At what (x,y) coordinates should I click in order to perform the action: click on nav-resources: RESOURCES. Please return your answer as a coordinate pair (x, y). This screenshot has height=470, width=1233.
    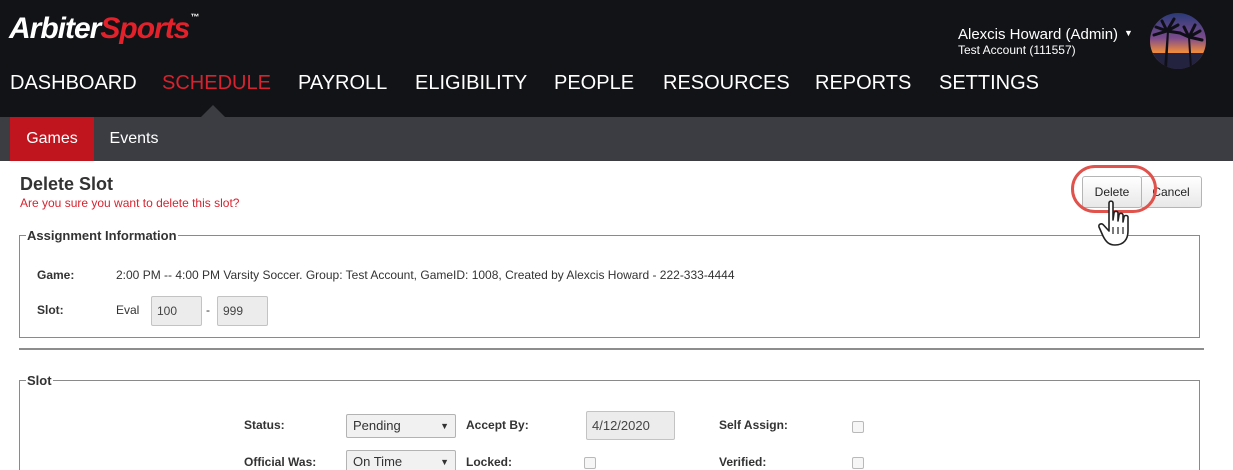
    Looking at the image, I should click on (726, 83).